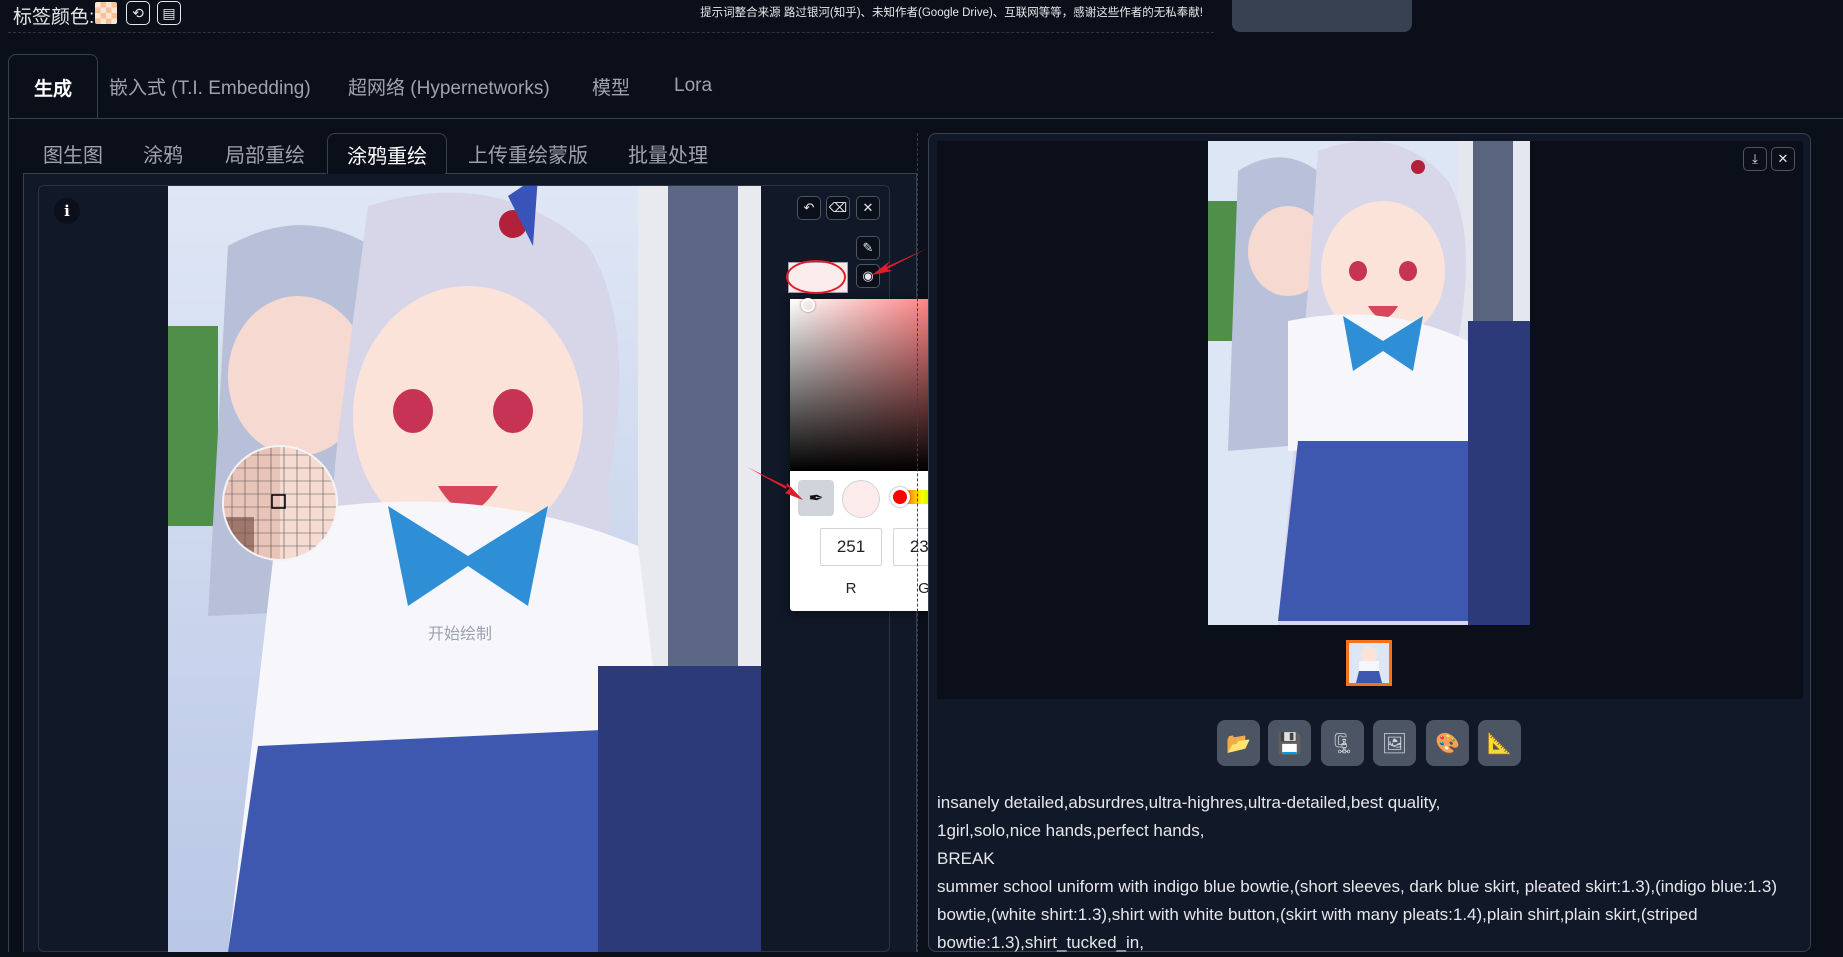 The width and height of the screenshot is (1843, 957). Describe the element at coordinates (449, 86) in the screenshot. I see `tab-hypernetworks: 超网络 (Hypernetworks)` at that location.